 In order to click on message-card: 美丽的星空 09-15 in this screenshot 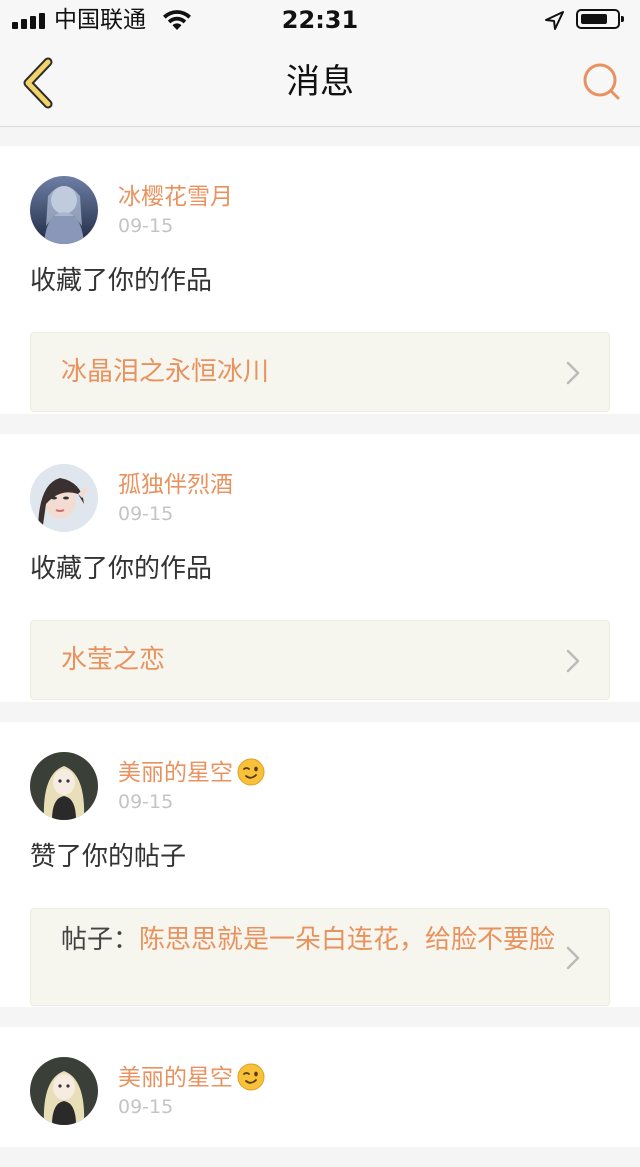, I will do `click(320, 1087)`.